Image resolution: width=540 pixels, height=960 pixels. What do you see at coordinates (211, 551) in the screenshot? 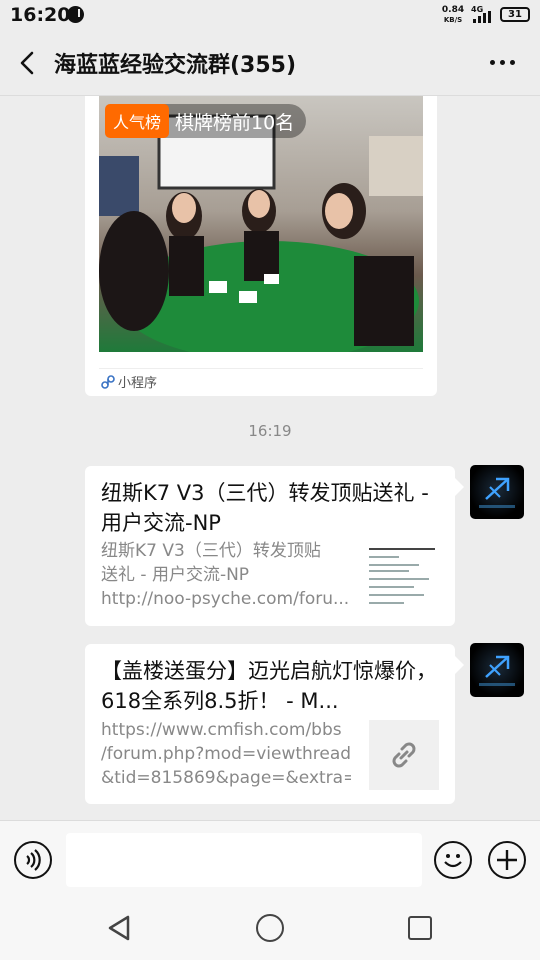
I see `link-desc-line: 纽斯K7 V3（三代）转发顶贴` at bounding box center [211, 551].